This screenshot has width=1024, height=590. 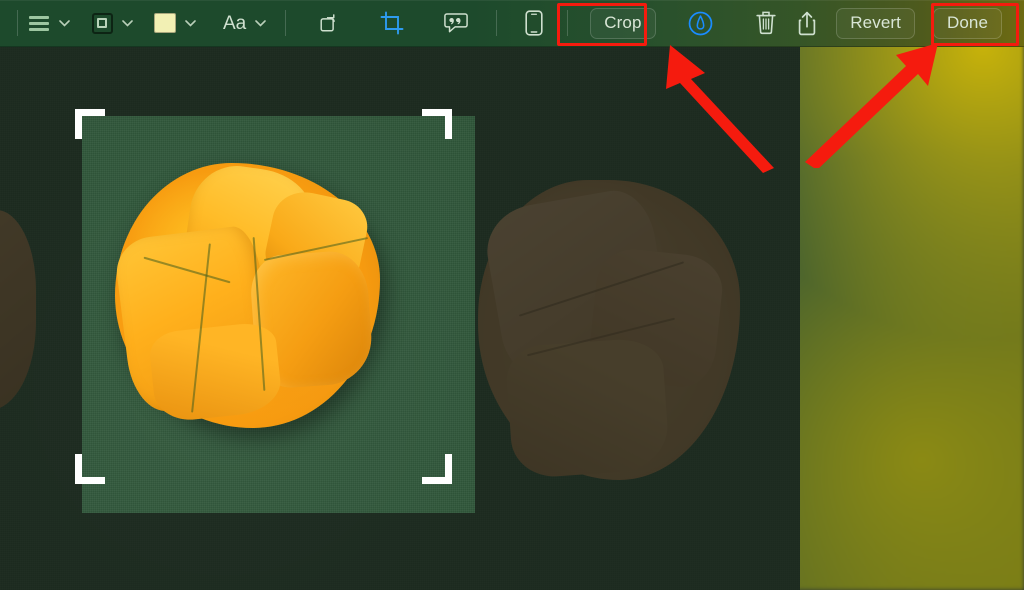 I want to click on markup-pen-button, so click(x=700, y=23).